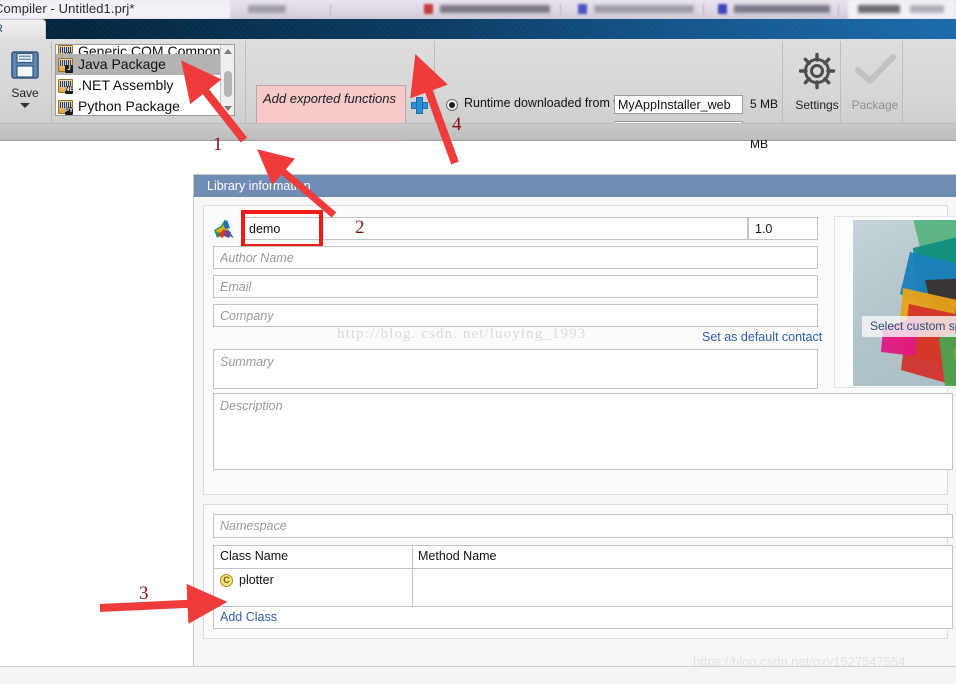  I want to click on matlab-icon, so click(224, 228).